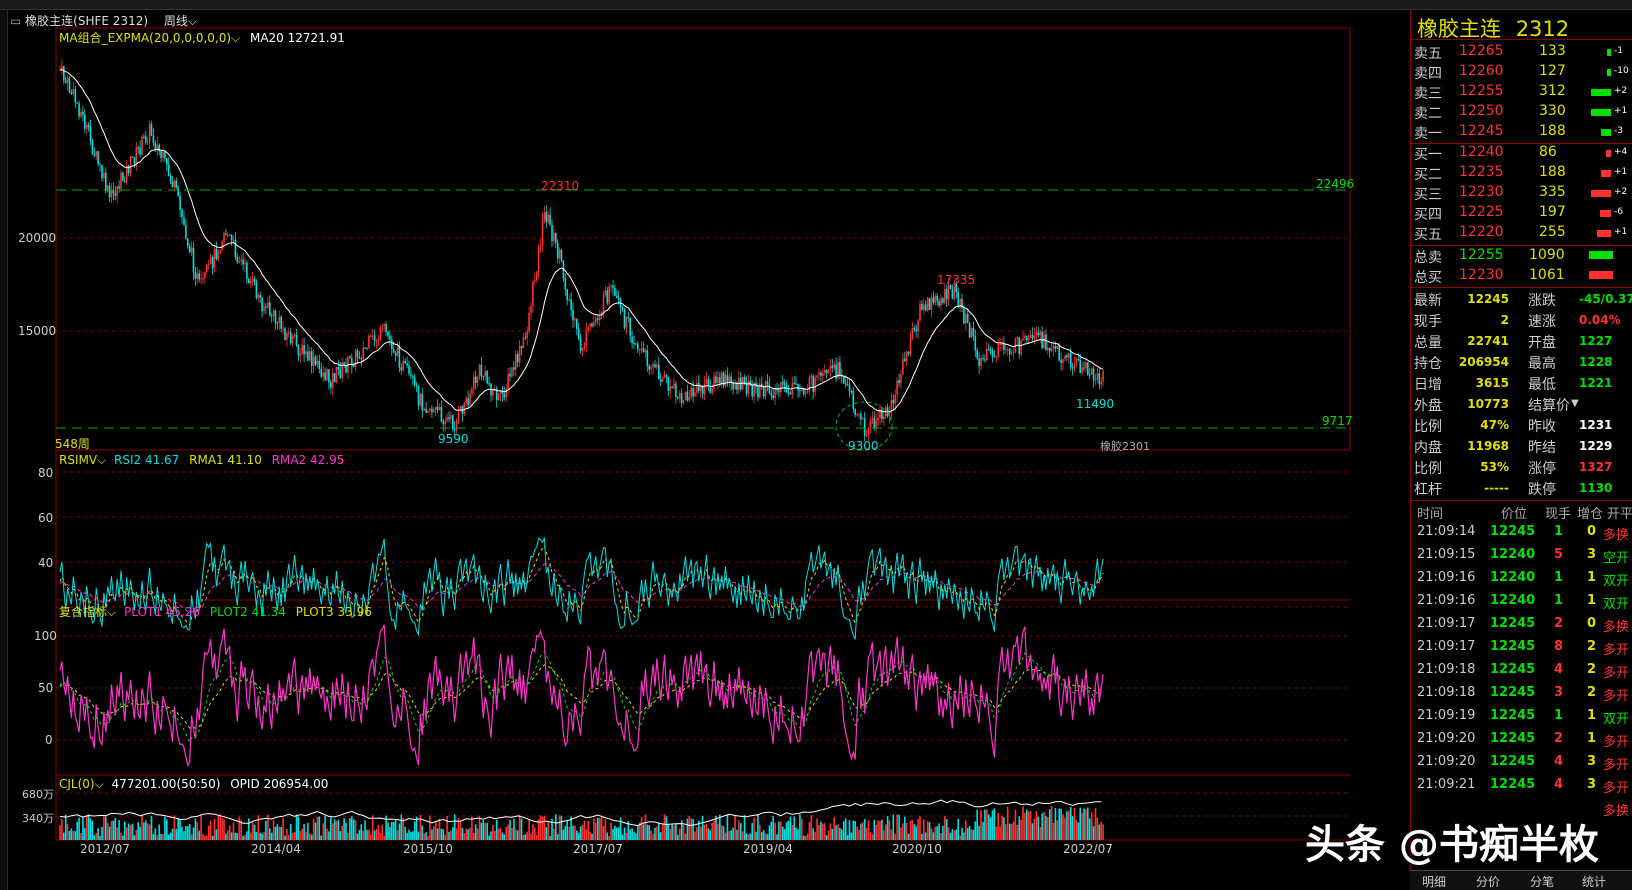 Image resolution: width=1632 pixels, height=890 pixels. What do you see at coordinates (1559, 623) in the screenshot?
I see `tick-hand: 2` at bounding box center [1559, 623].